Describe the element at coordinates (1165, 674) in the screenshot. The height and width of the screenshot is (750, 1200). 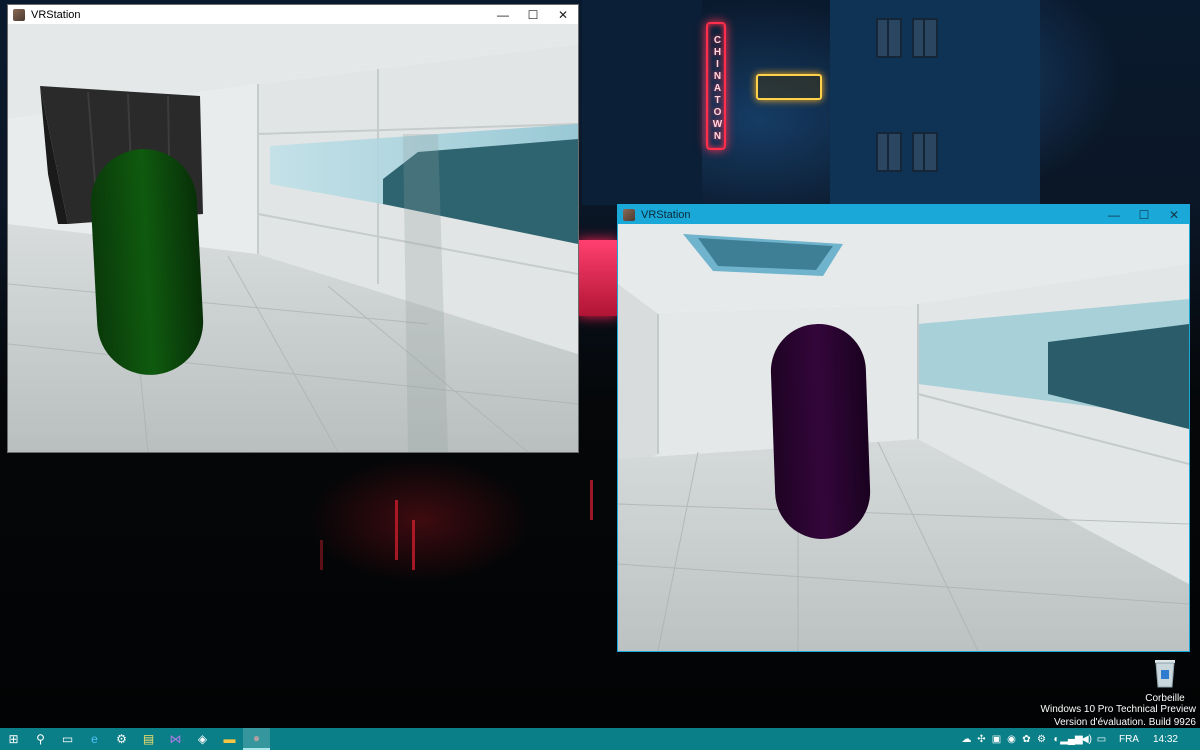
I see `recycle-bin-icon` at that location.